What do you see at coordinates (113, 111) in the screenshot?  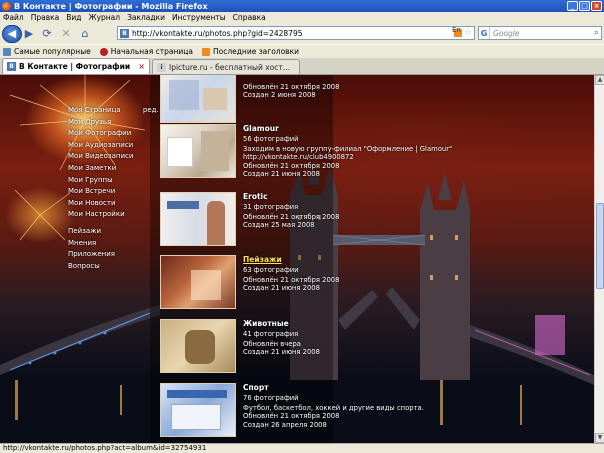 I see `nav-my-page: Моя Страница ред.` at bounding box center [113, 111].